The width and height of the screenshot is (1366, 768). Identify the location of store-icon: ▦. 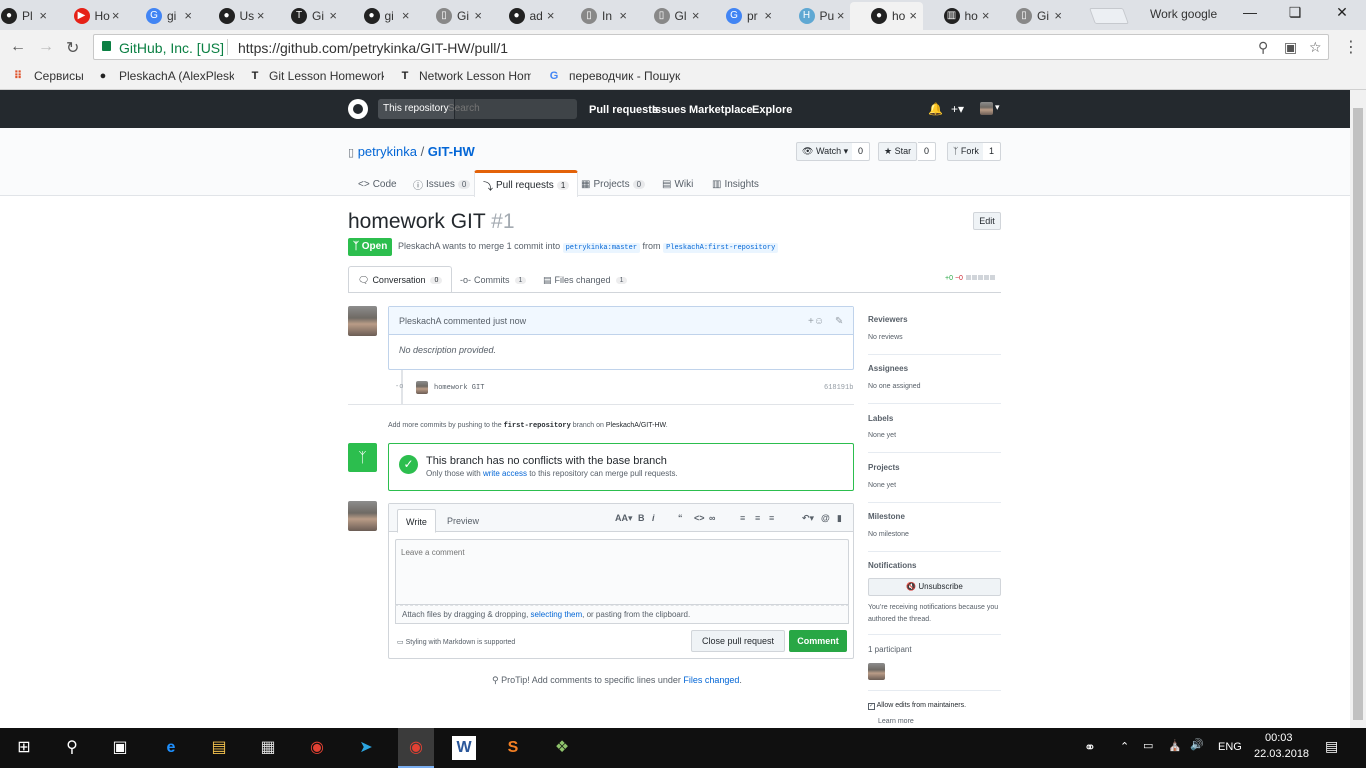
(268, 748).